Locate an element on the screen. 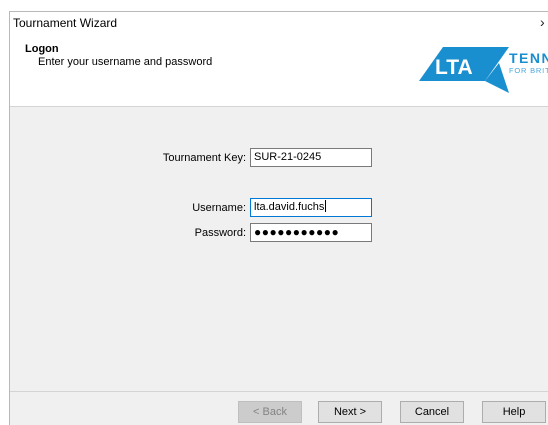 The width and height of the screenshot is (548, 425). lta-logo-mark-icon: LTA is located at coordinates (464, 70).